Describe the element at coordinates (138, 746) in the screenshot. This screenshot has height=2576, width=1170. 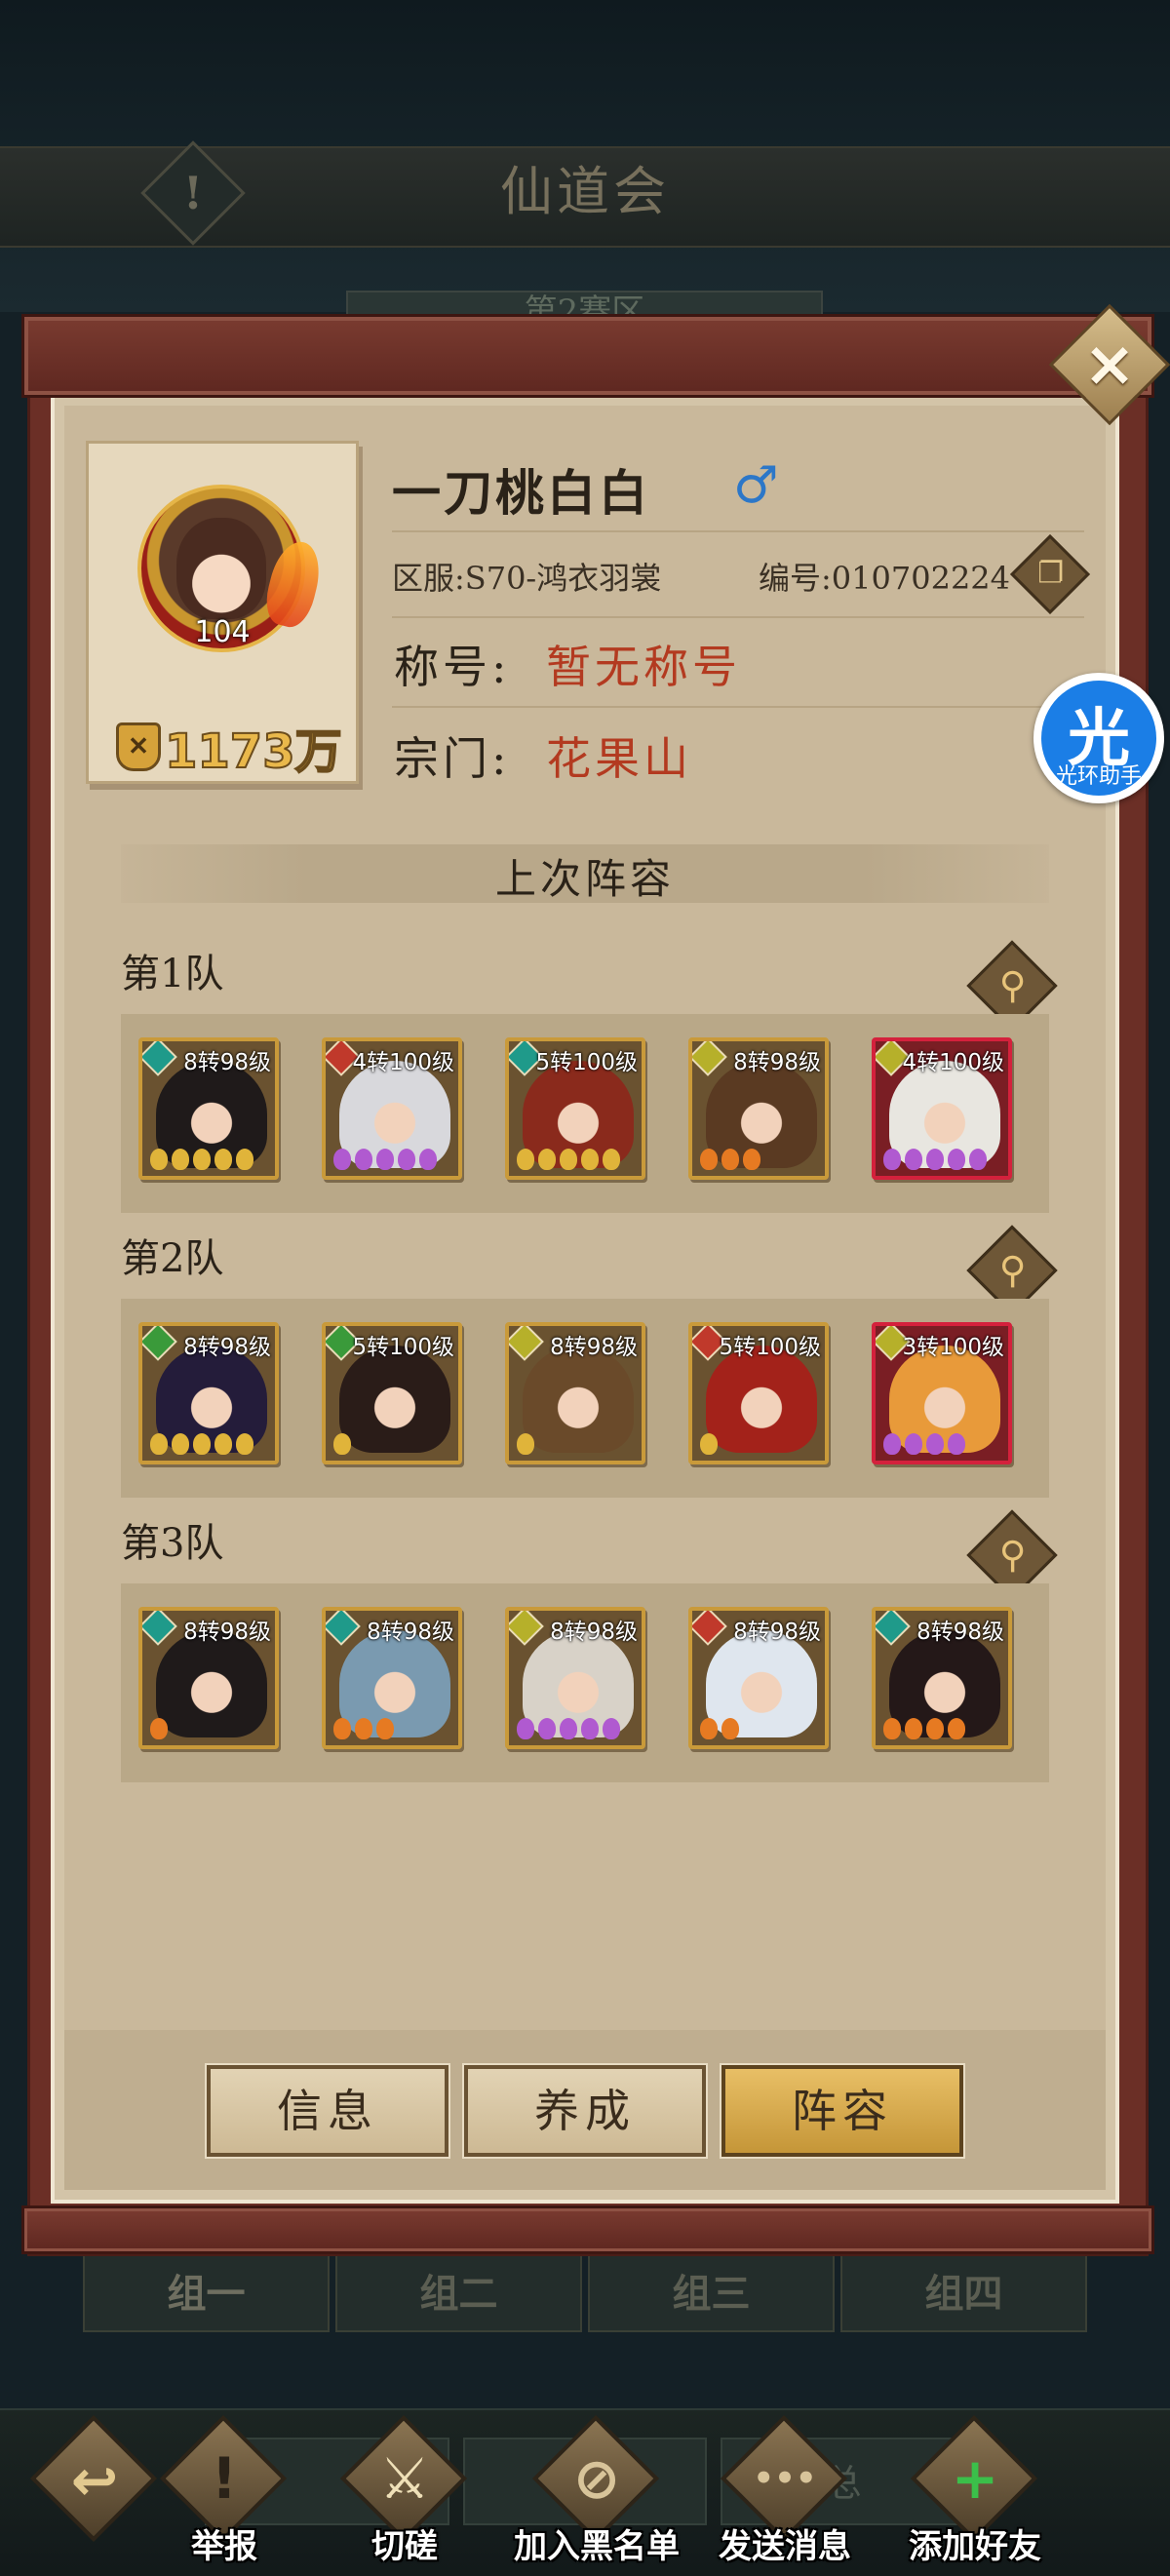
I see `combat-power-icon: ✕` at that location.